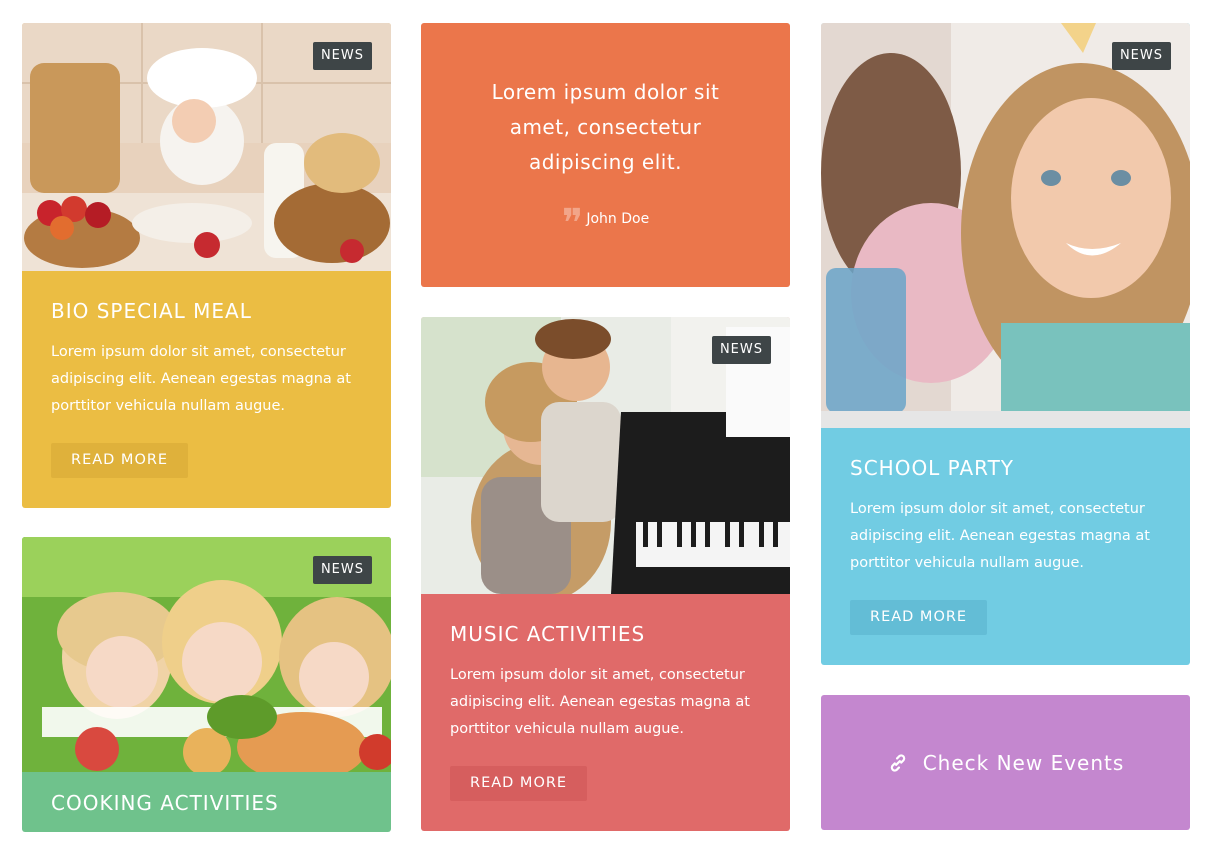  Describe the element at coordinates (618, 219) in the screenshot. I see `author-name: John Doe` at that location.